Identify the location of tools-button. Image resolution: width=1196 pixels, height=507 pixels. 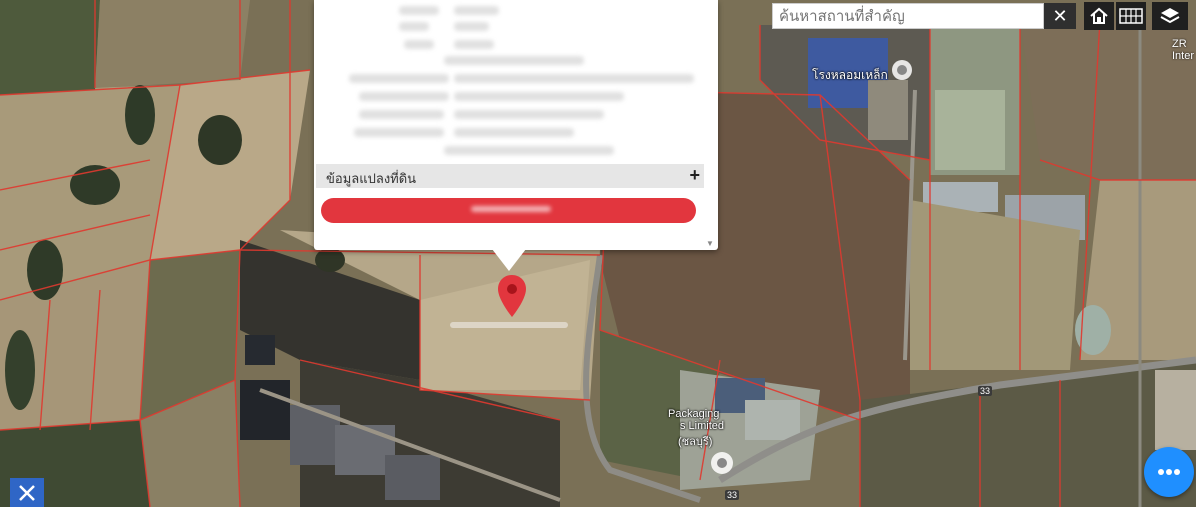
(27, 492).